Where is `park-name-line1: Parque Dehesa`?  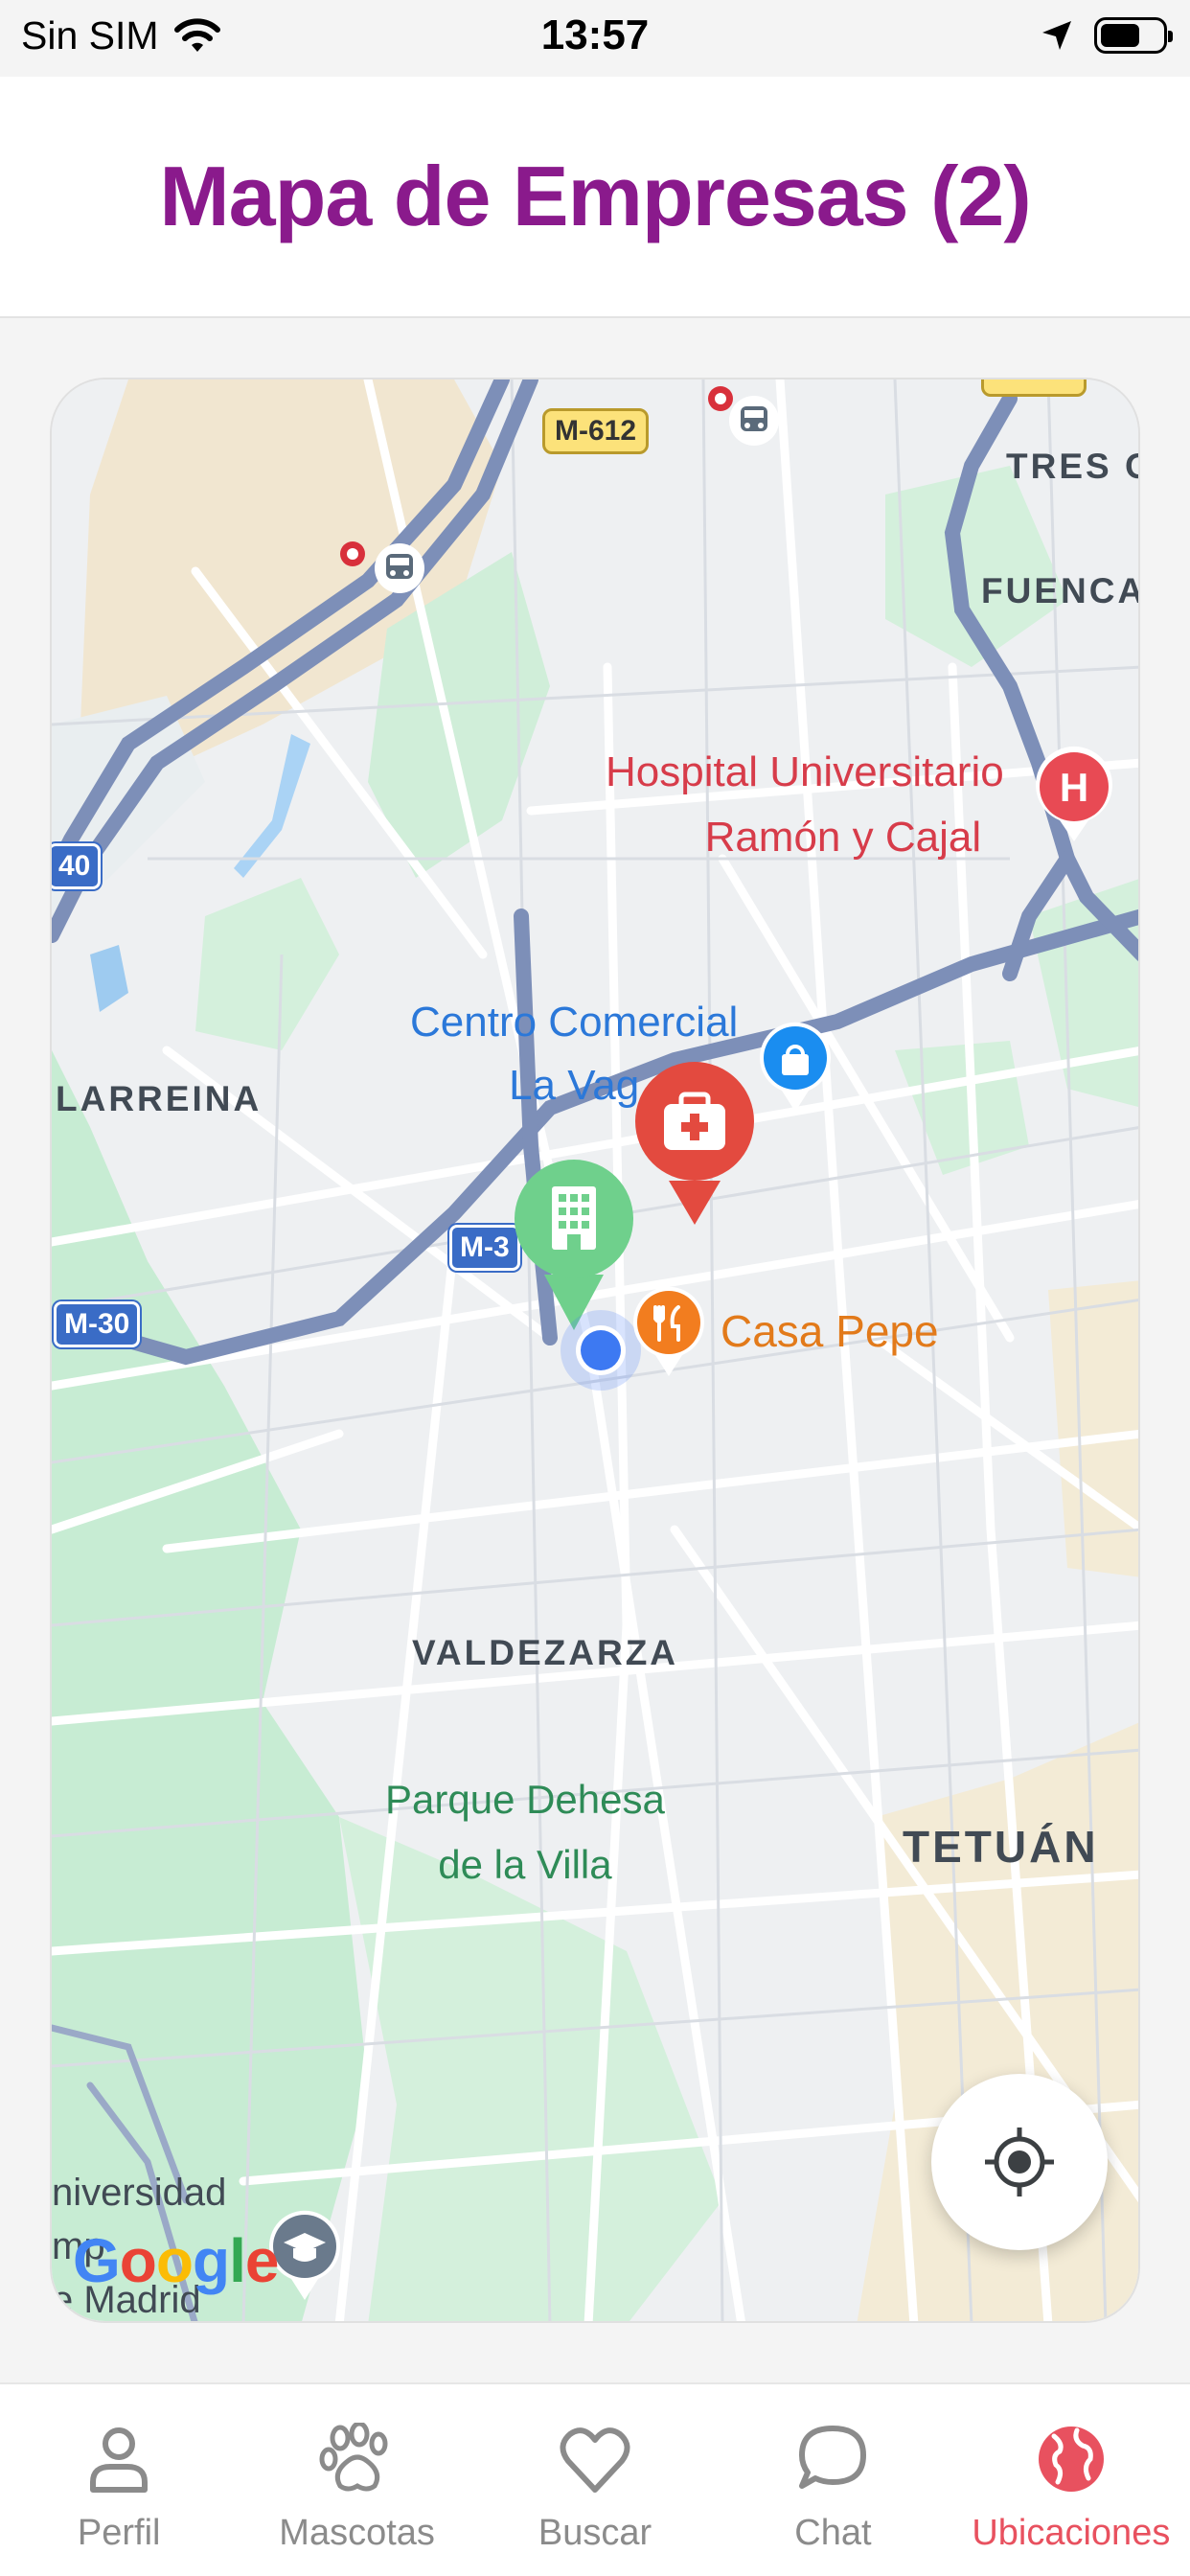
park-name-line1: Parque Dehesa is located at coordinates (525, 1799).